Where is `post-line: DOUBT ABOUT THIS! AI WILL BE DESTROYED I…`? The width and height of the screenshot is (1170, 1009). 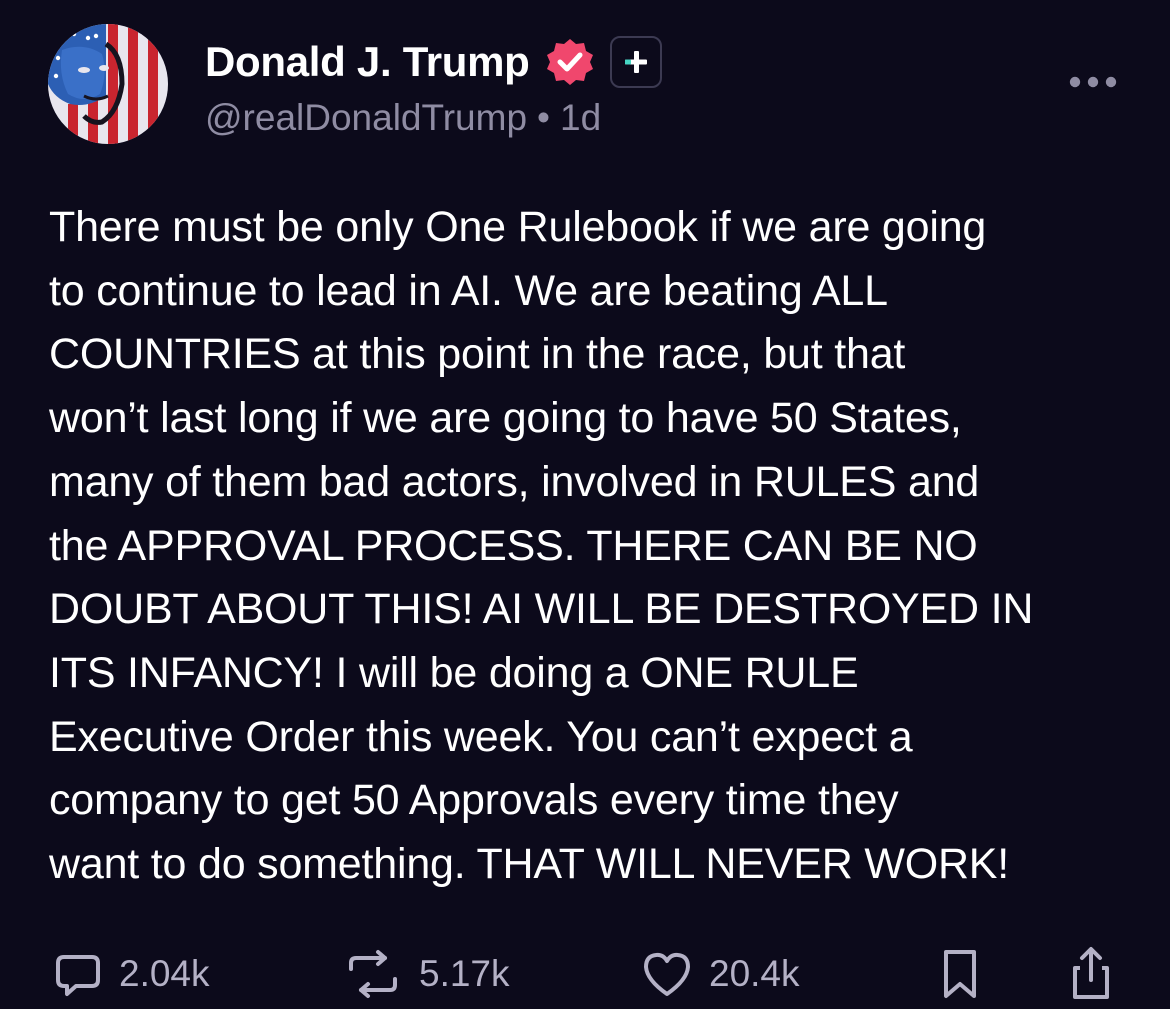
post-line: DOUBT ABOUT THIS! AI WILL BE DESTROYED I… is located at coordinates (541, 609).